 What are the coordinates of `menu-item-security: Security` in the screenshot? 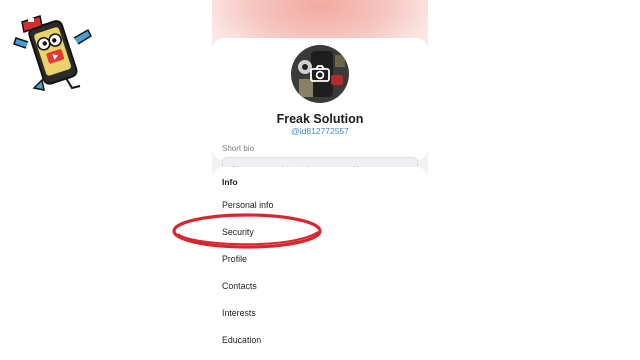 It's located at (238, 232).